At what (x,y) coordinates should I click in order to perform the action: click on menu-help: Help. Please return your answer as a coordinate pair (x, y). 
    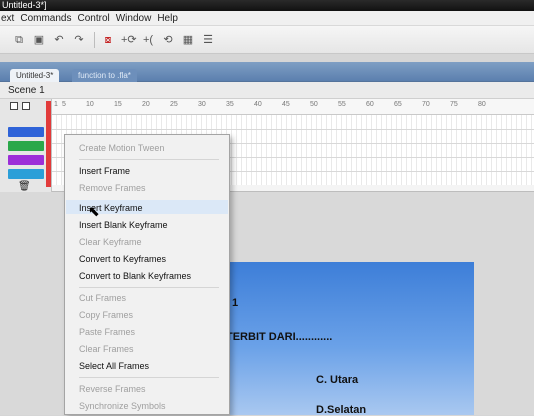
    Looking at the image, I should click on (170, 18).